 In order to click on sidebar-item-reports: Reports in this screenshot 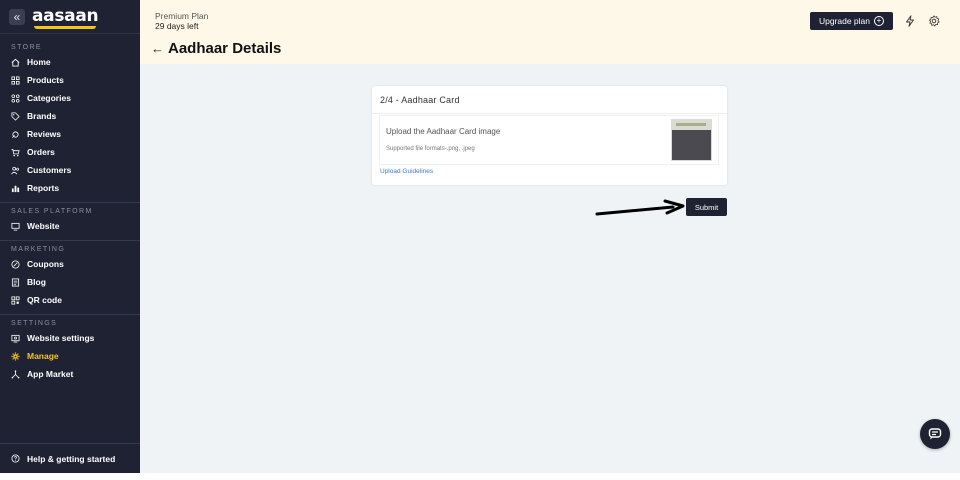, I will do `click(70, 188)`.